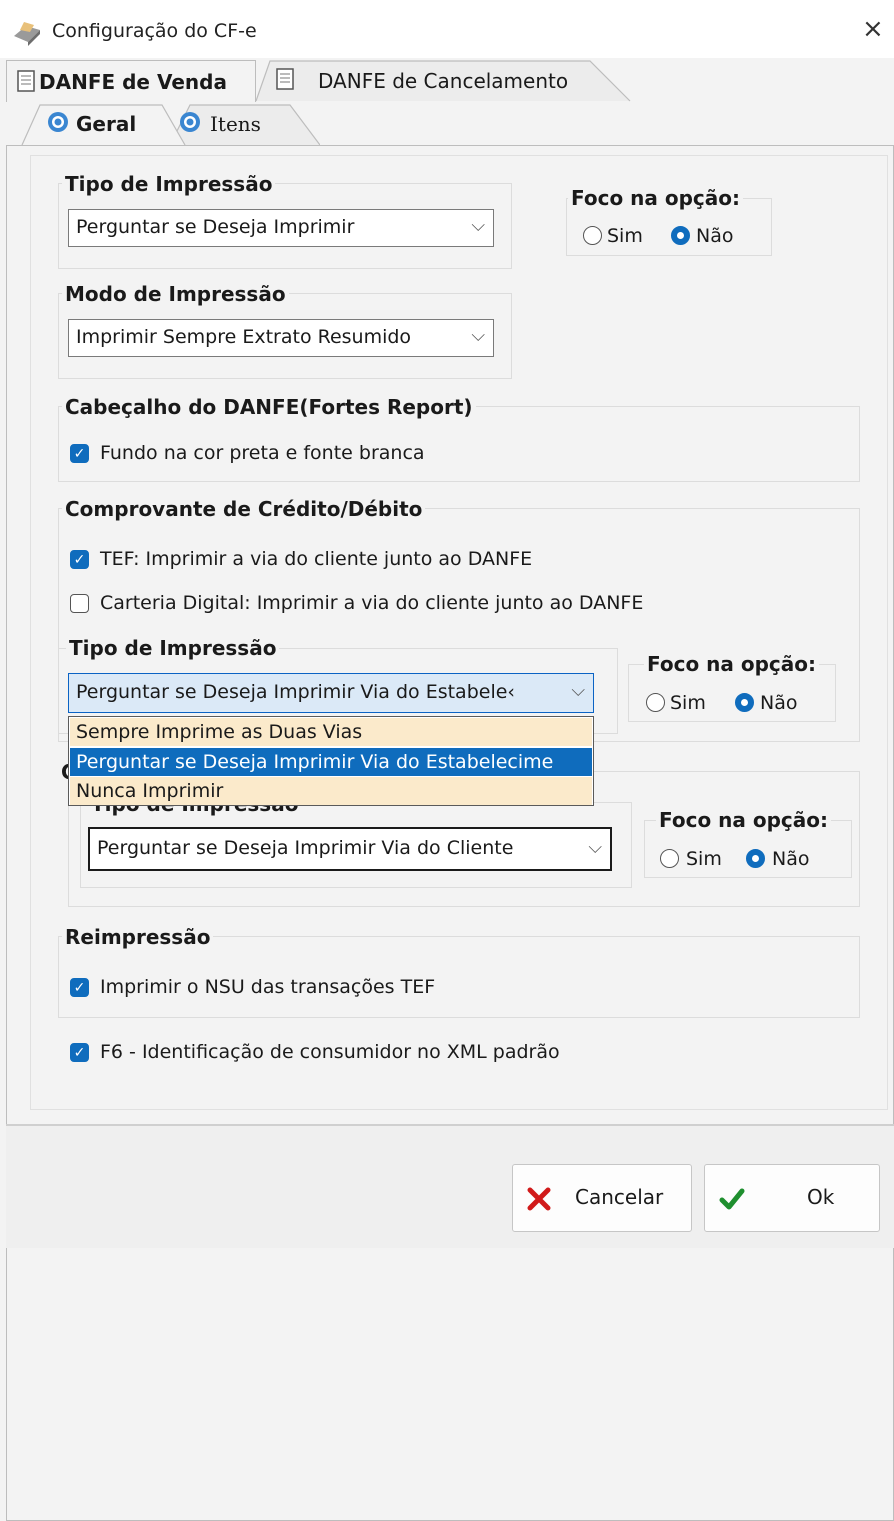  Describe the element at coordinates (792, 1198) in the screenshot. I see `ok-button: Ok` at that location.